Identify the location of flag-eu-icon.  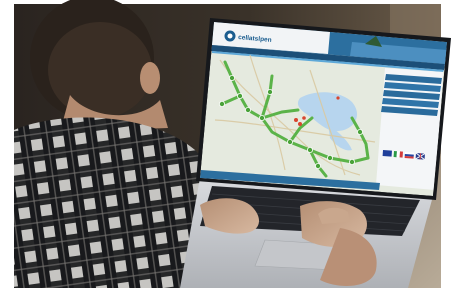
(387, 153).